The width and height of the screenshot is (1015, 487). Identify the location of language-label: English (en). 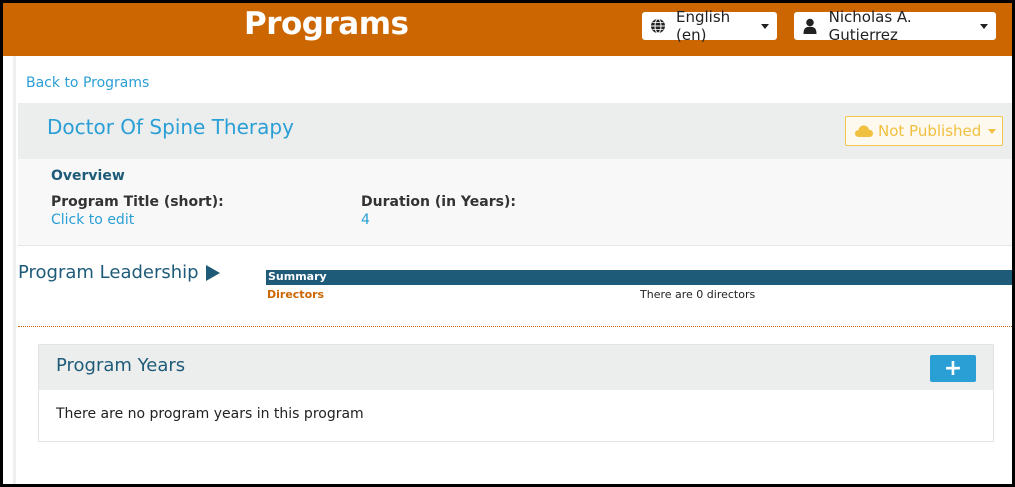
(703, 26).